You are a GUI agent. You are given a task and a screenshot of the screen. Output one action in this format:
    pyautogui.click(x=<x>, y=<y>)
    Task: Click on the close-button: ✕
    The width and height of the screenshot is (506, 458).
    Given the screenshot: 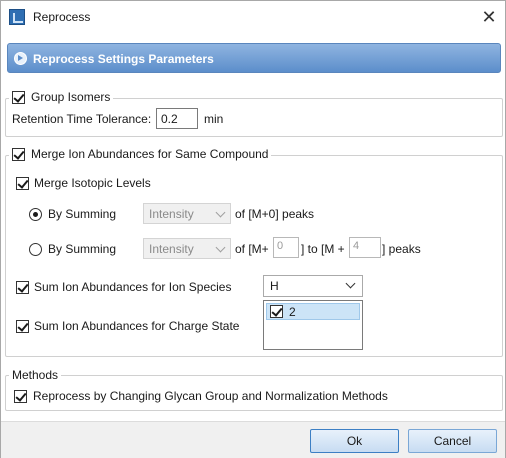 What is the action you would take?
    pyautogui.click(x=489, y=17)
    